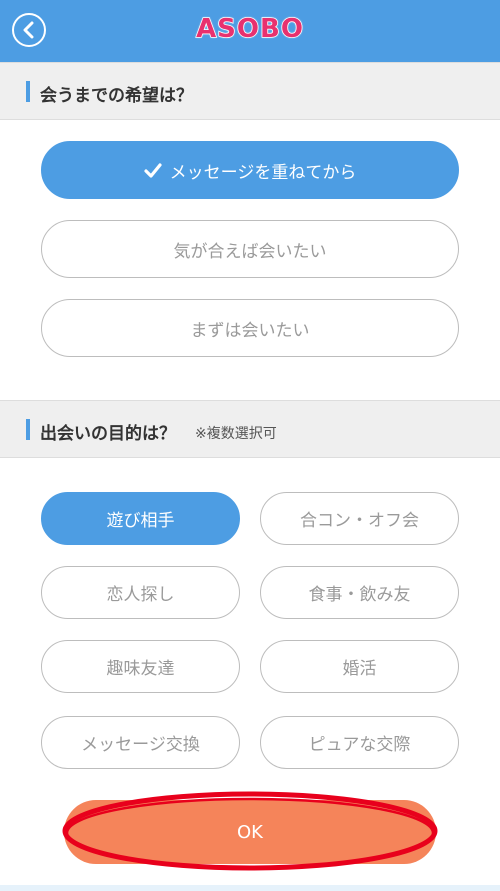 The image size is (500, 891). What do you see at coordinates (140, 745) in the screenshot?
I see `option-label: メッセージ交換` at bounding box center [140, 745].